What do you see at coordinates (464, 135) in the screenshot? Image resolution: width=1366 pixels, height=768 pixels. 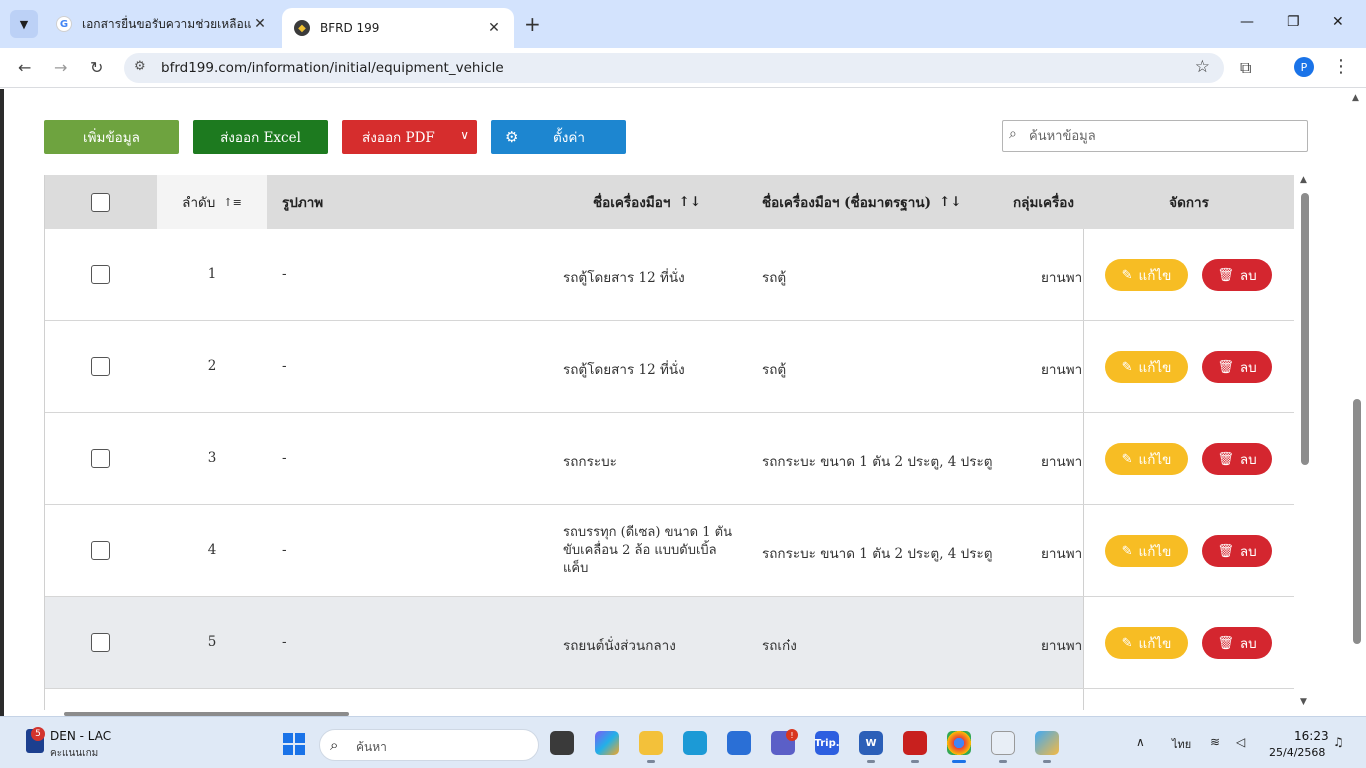 I see `chevron-down-icon: ∨` at bounding box center [464, 135].